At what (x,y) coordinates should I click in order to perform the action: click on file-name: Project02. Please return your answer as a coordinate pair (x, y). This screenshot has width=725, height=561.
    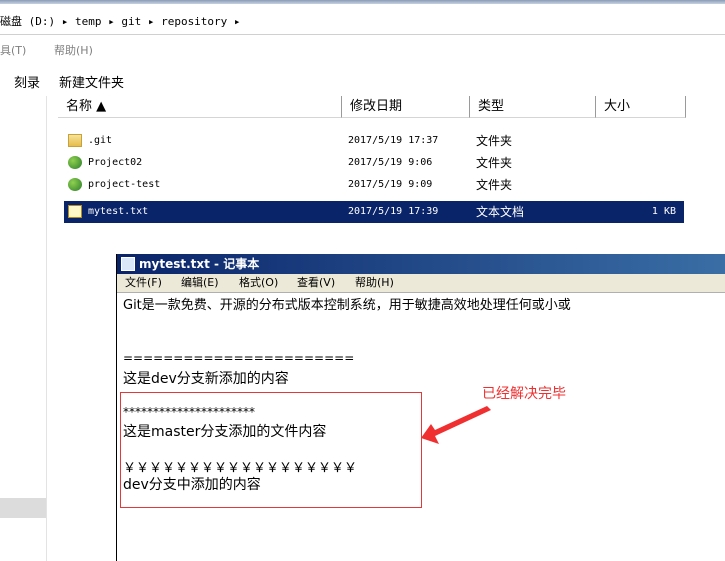
    Looking at the image, I should click on (115, 162).